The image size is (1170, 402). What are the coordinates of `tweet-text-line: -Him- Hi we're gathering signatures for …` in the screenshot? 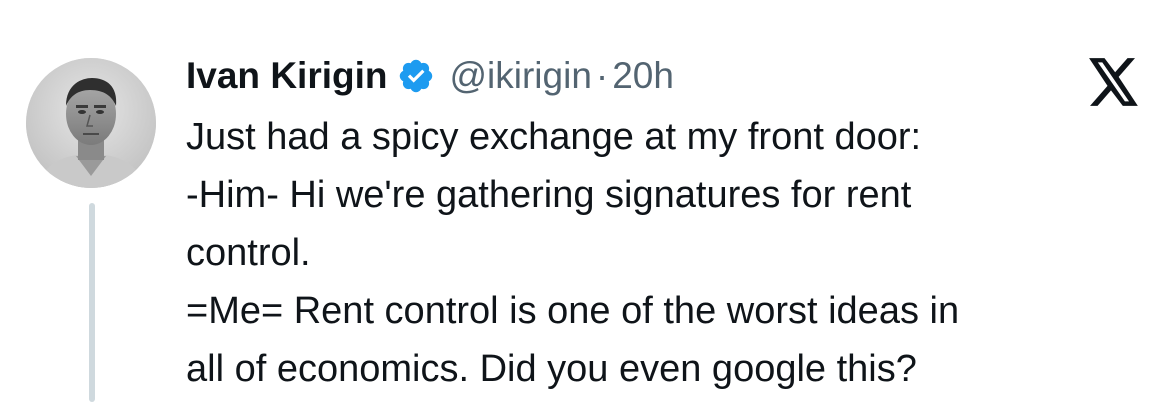 It's located at (549, 195).